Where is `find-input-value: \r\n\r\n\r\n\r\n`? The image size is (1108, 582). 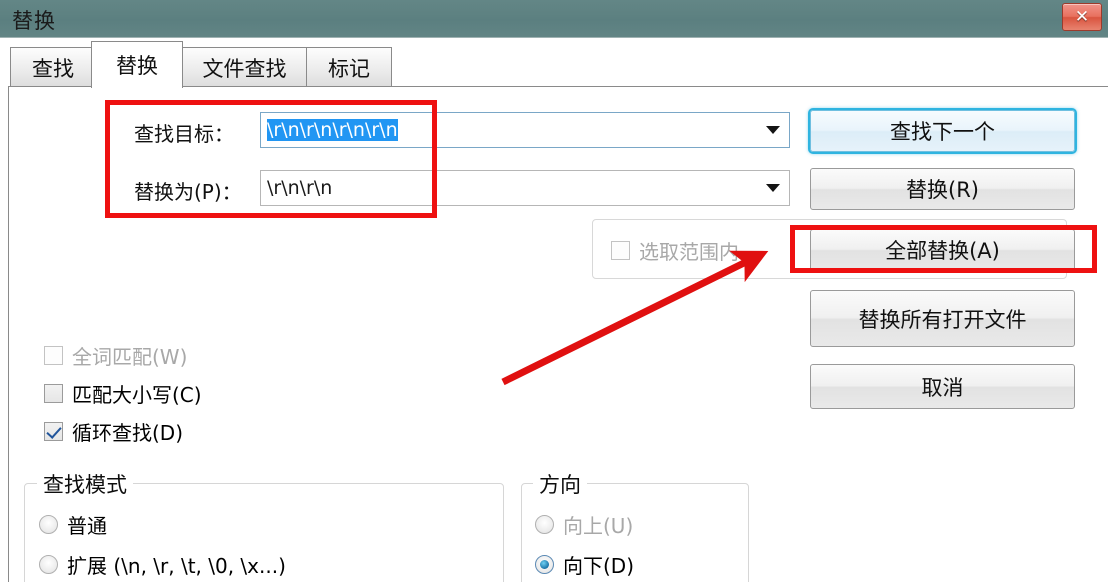
find-input-value: \r\n\r\n\r\n\r\n is located at coordinates (332, 130).